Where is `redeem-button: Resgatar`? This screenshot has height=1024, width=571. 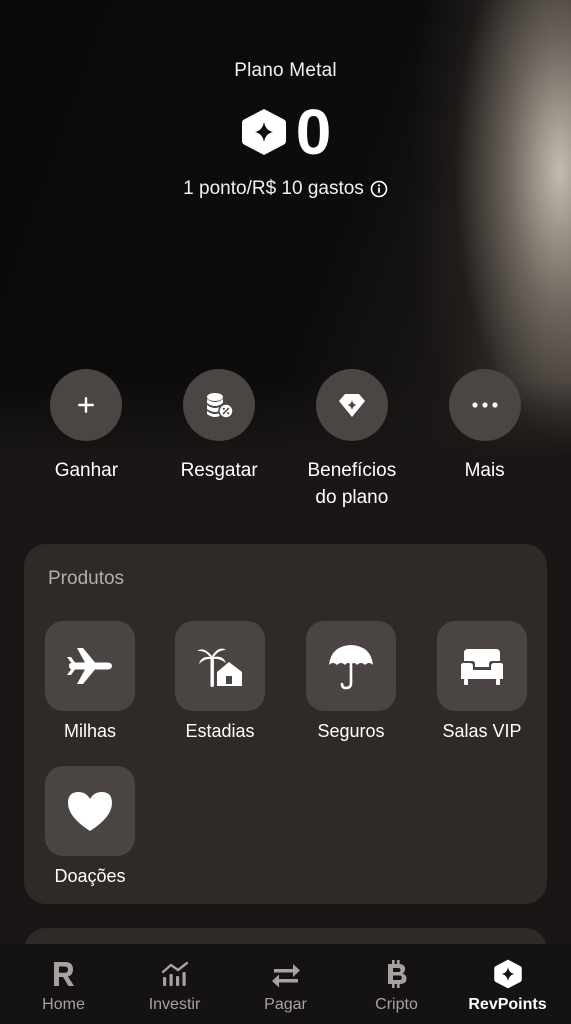 redeem-button: Resgatar is located at coordinates (219, 440).